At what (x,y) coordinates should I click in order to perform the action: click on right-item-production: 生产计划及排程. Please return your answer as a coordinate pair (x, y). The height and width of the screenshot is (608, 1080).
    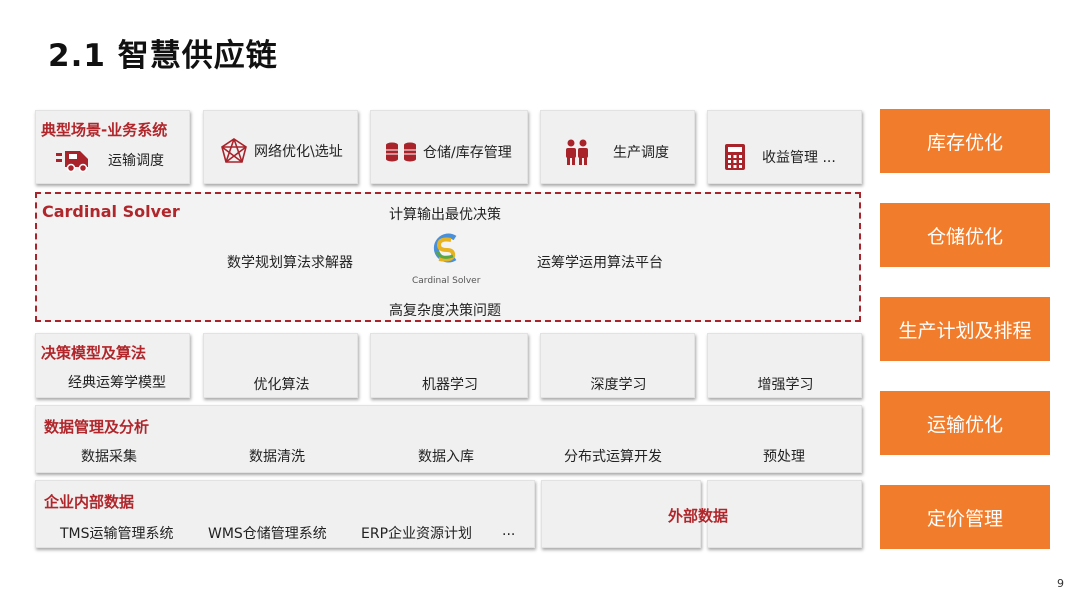
    Looking at the image, I should click on (965, 329).